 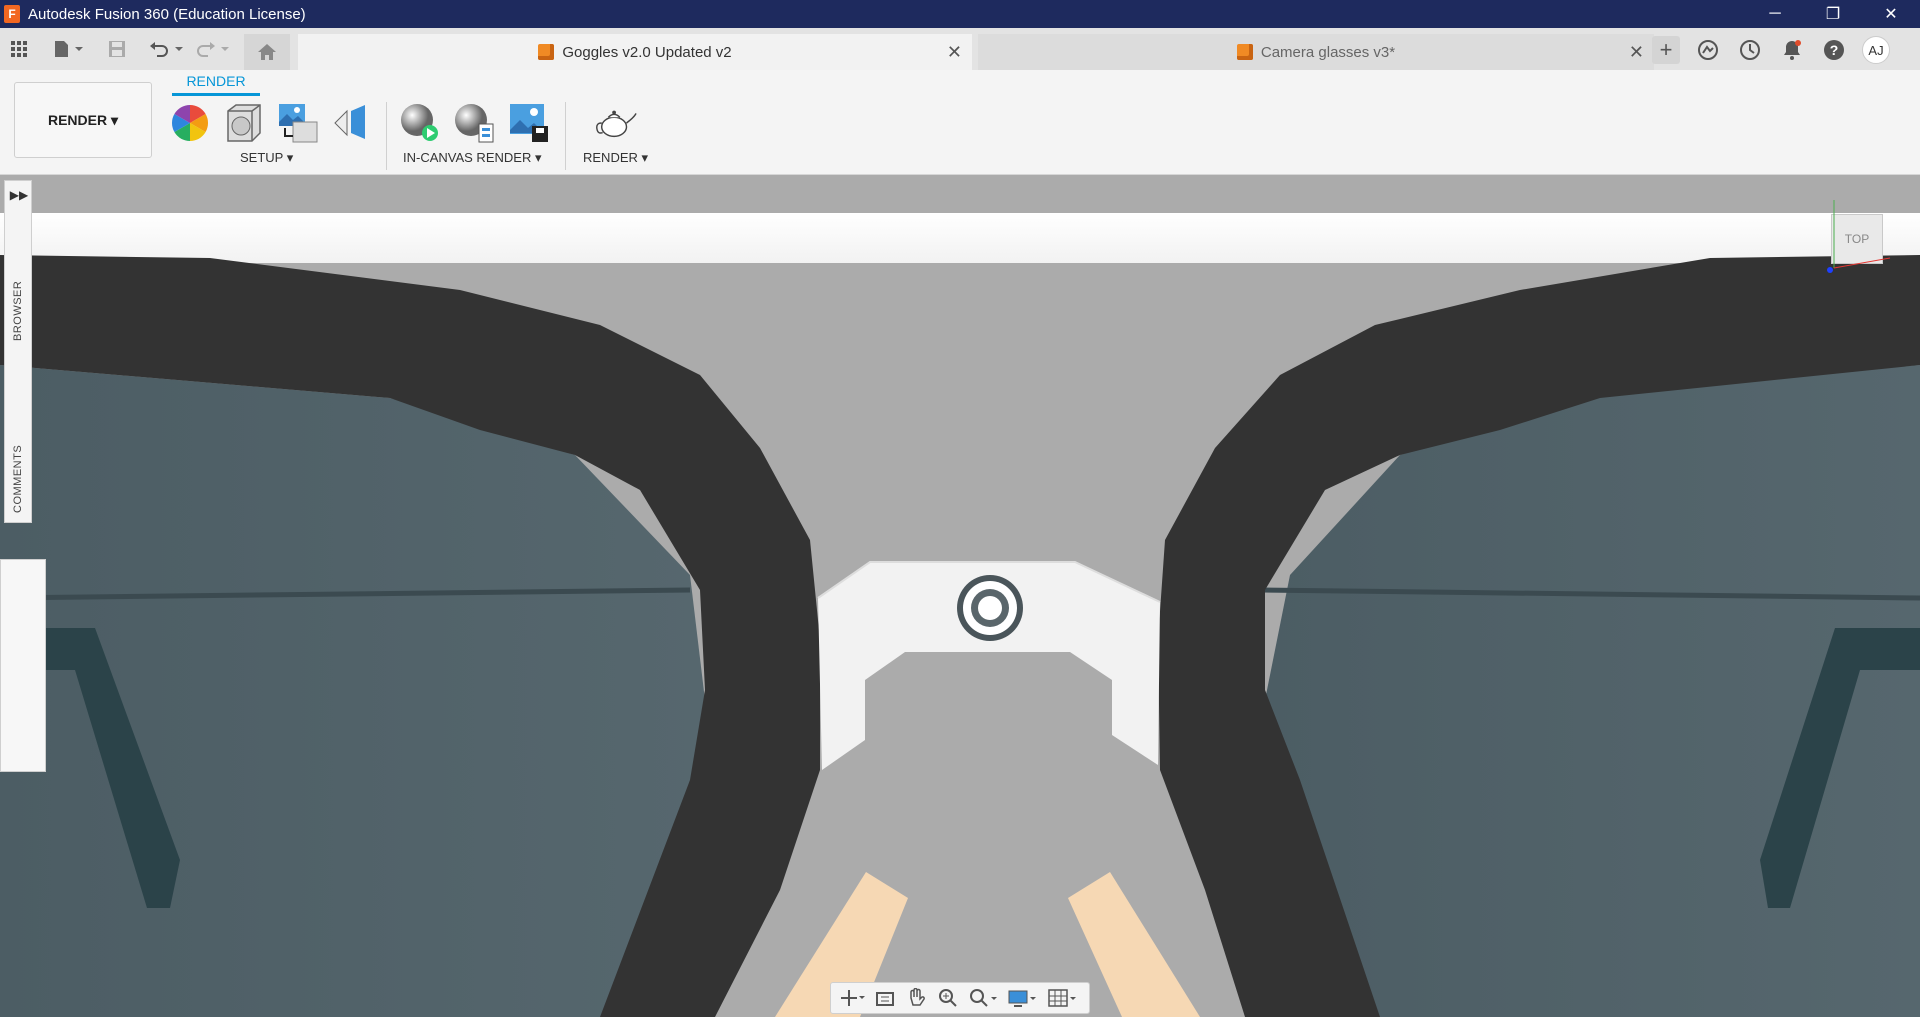 What do you see at coordinates (472, 158) in the screenshot?
I see `in-canvas-render-group-label: IN-CANVAS RENDER ▾` at bounding box center [472, 158].